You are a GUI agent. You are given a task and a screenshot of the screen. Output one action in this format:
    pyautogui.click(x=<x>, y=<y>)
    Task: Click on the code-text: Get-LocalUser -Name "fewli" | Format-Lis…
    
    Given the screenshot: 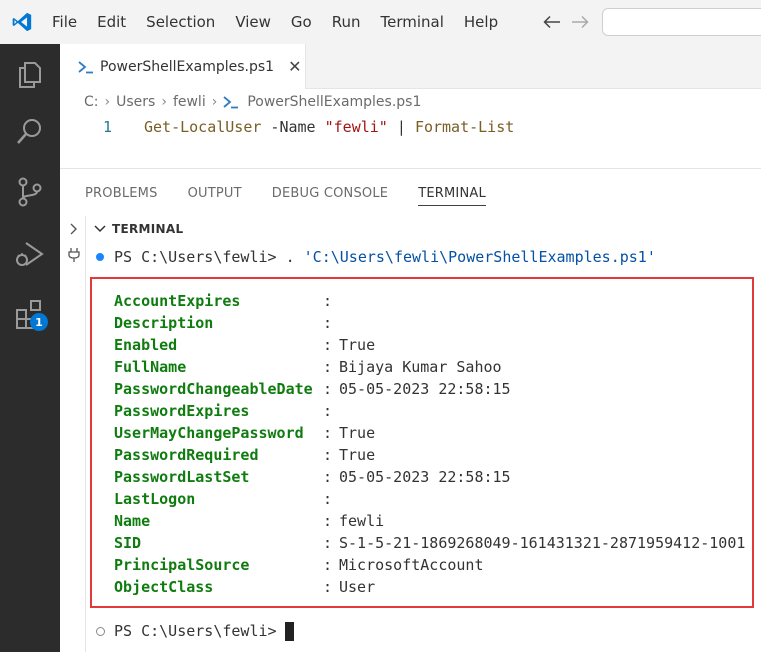 What is the action you would take?
    pyautogui.click(x=329, y=127)
    